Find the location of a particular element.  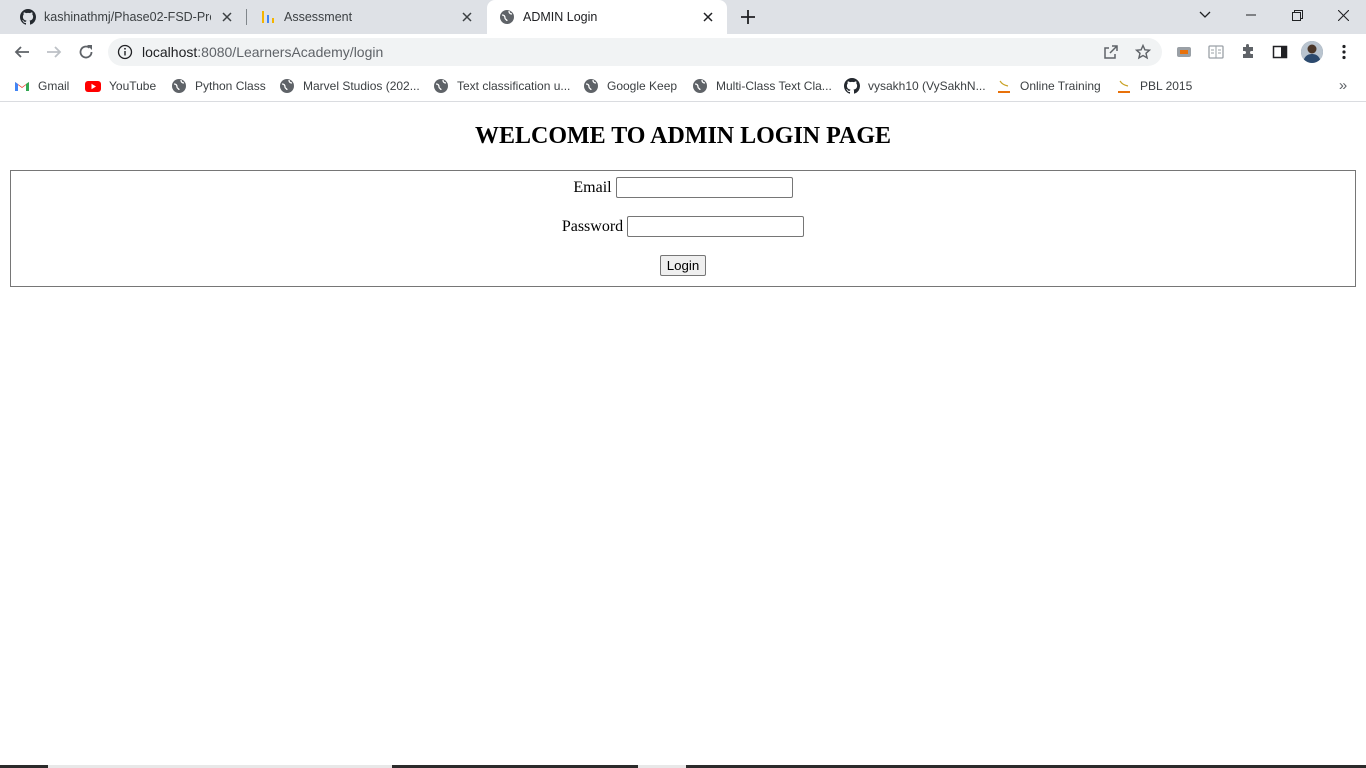

reader-icon is located at coordinates (1216, 52).